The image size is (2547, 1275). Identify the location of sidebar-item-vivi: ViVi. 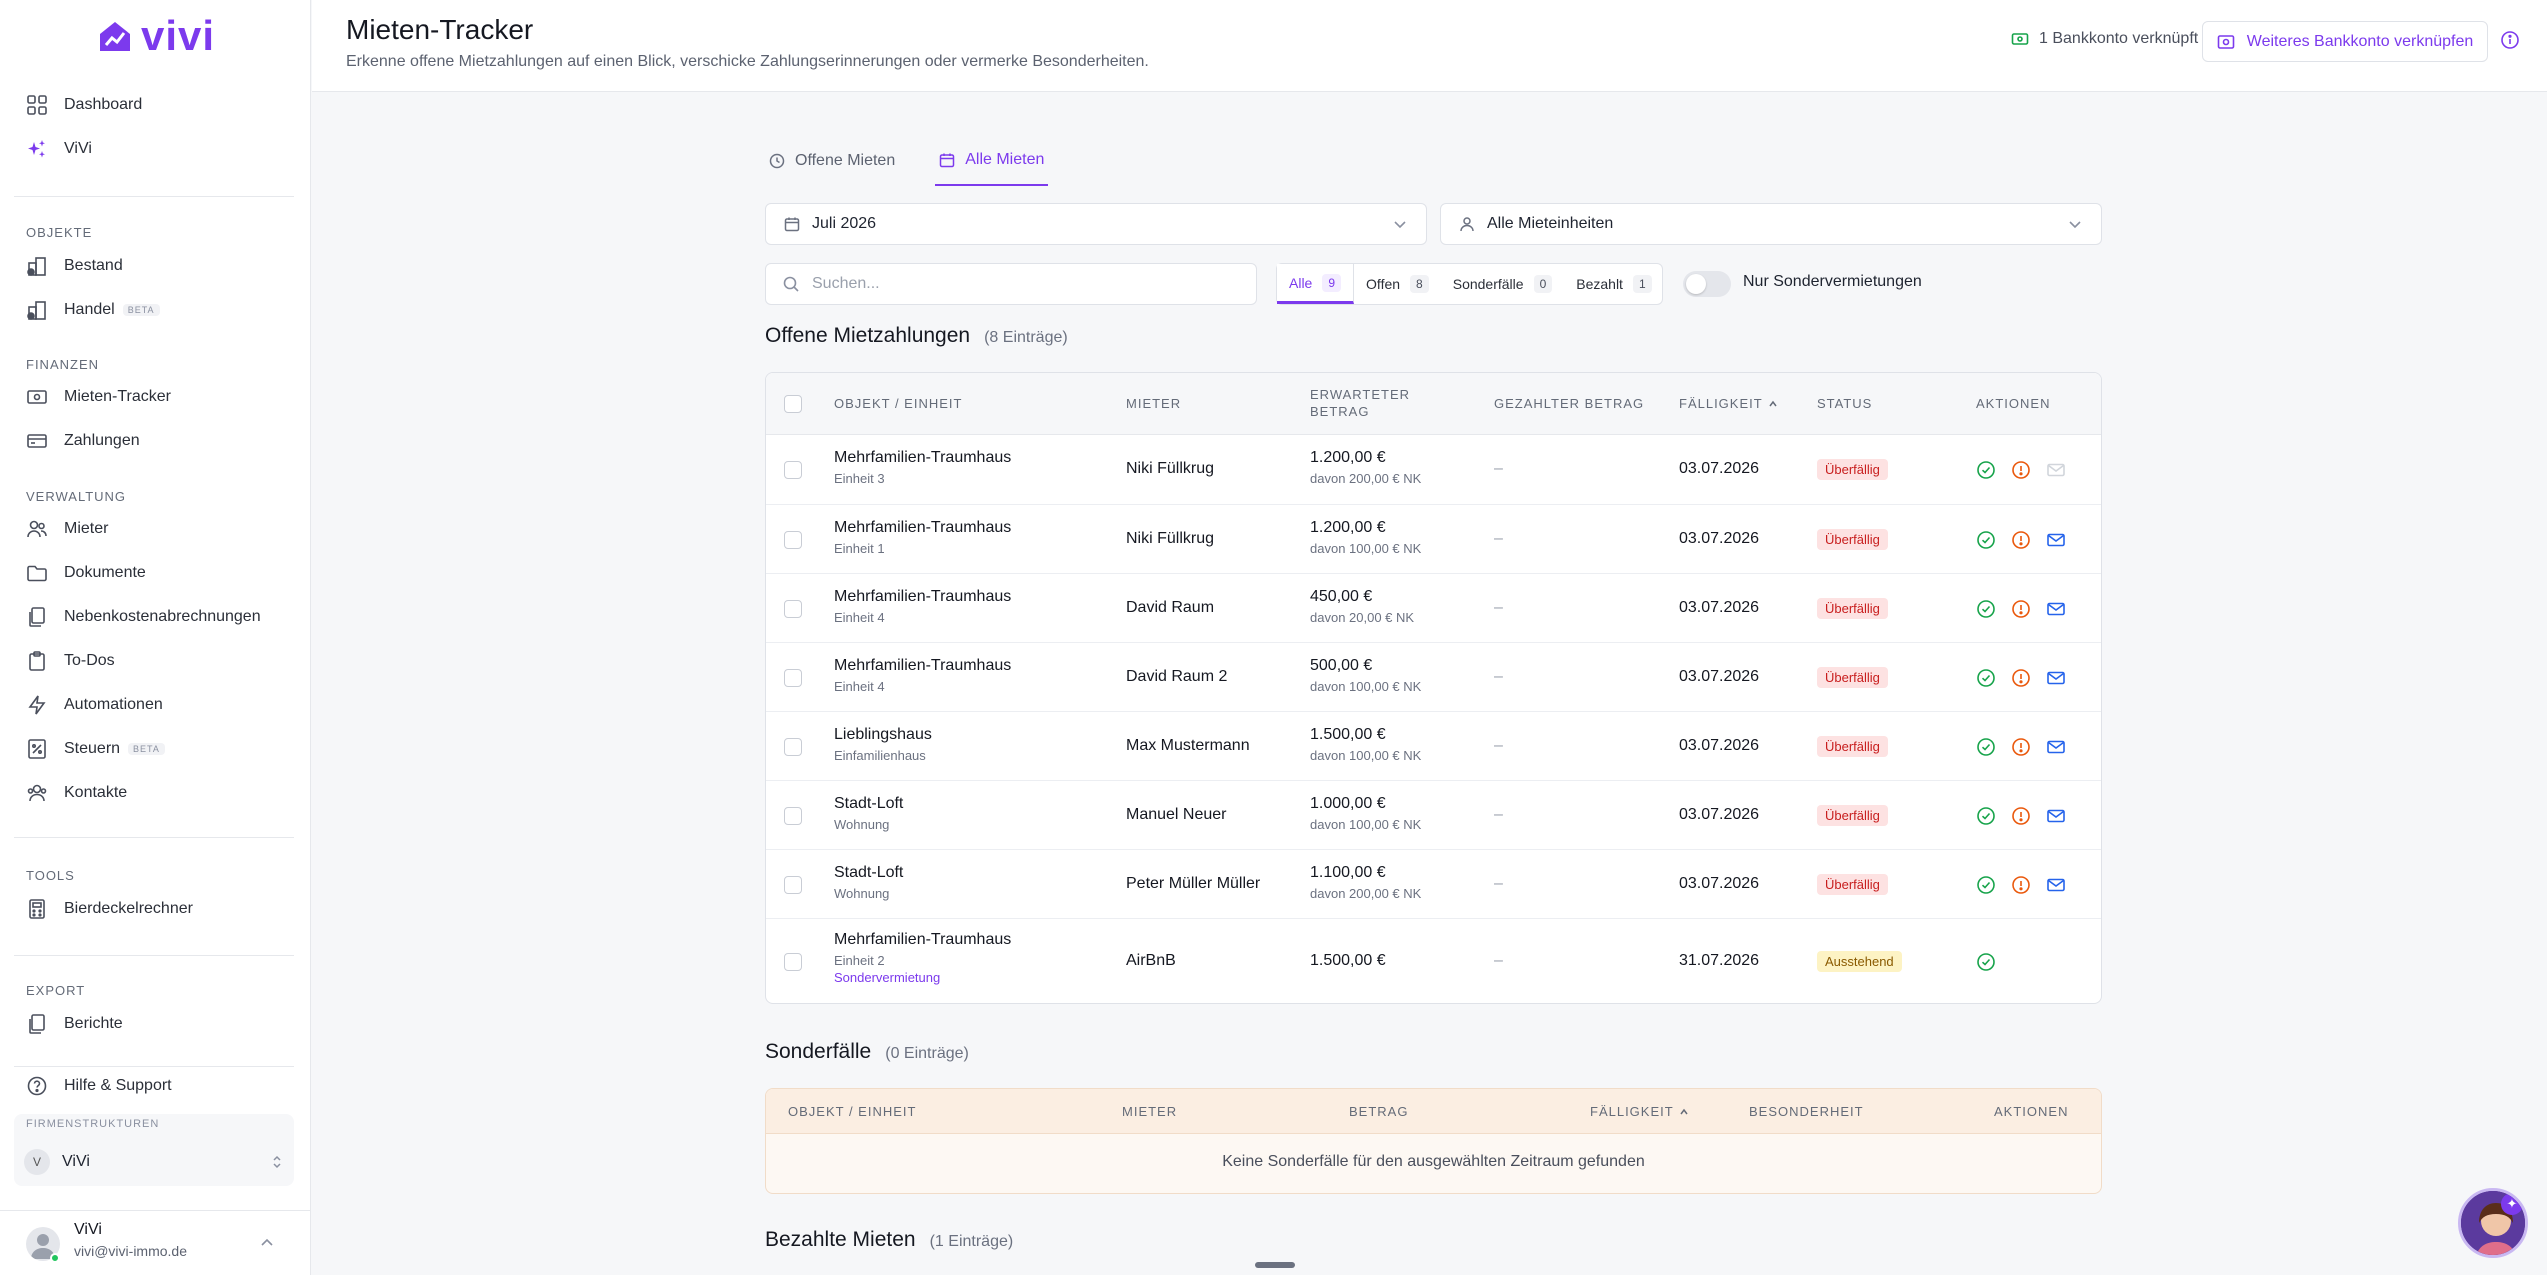
(59, 149).